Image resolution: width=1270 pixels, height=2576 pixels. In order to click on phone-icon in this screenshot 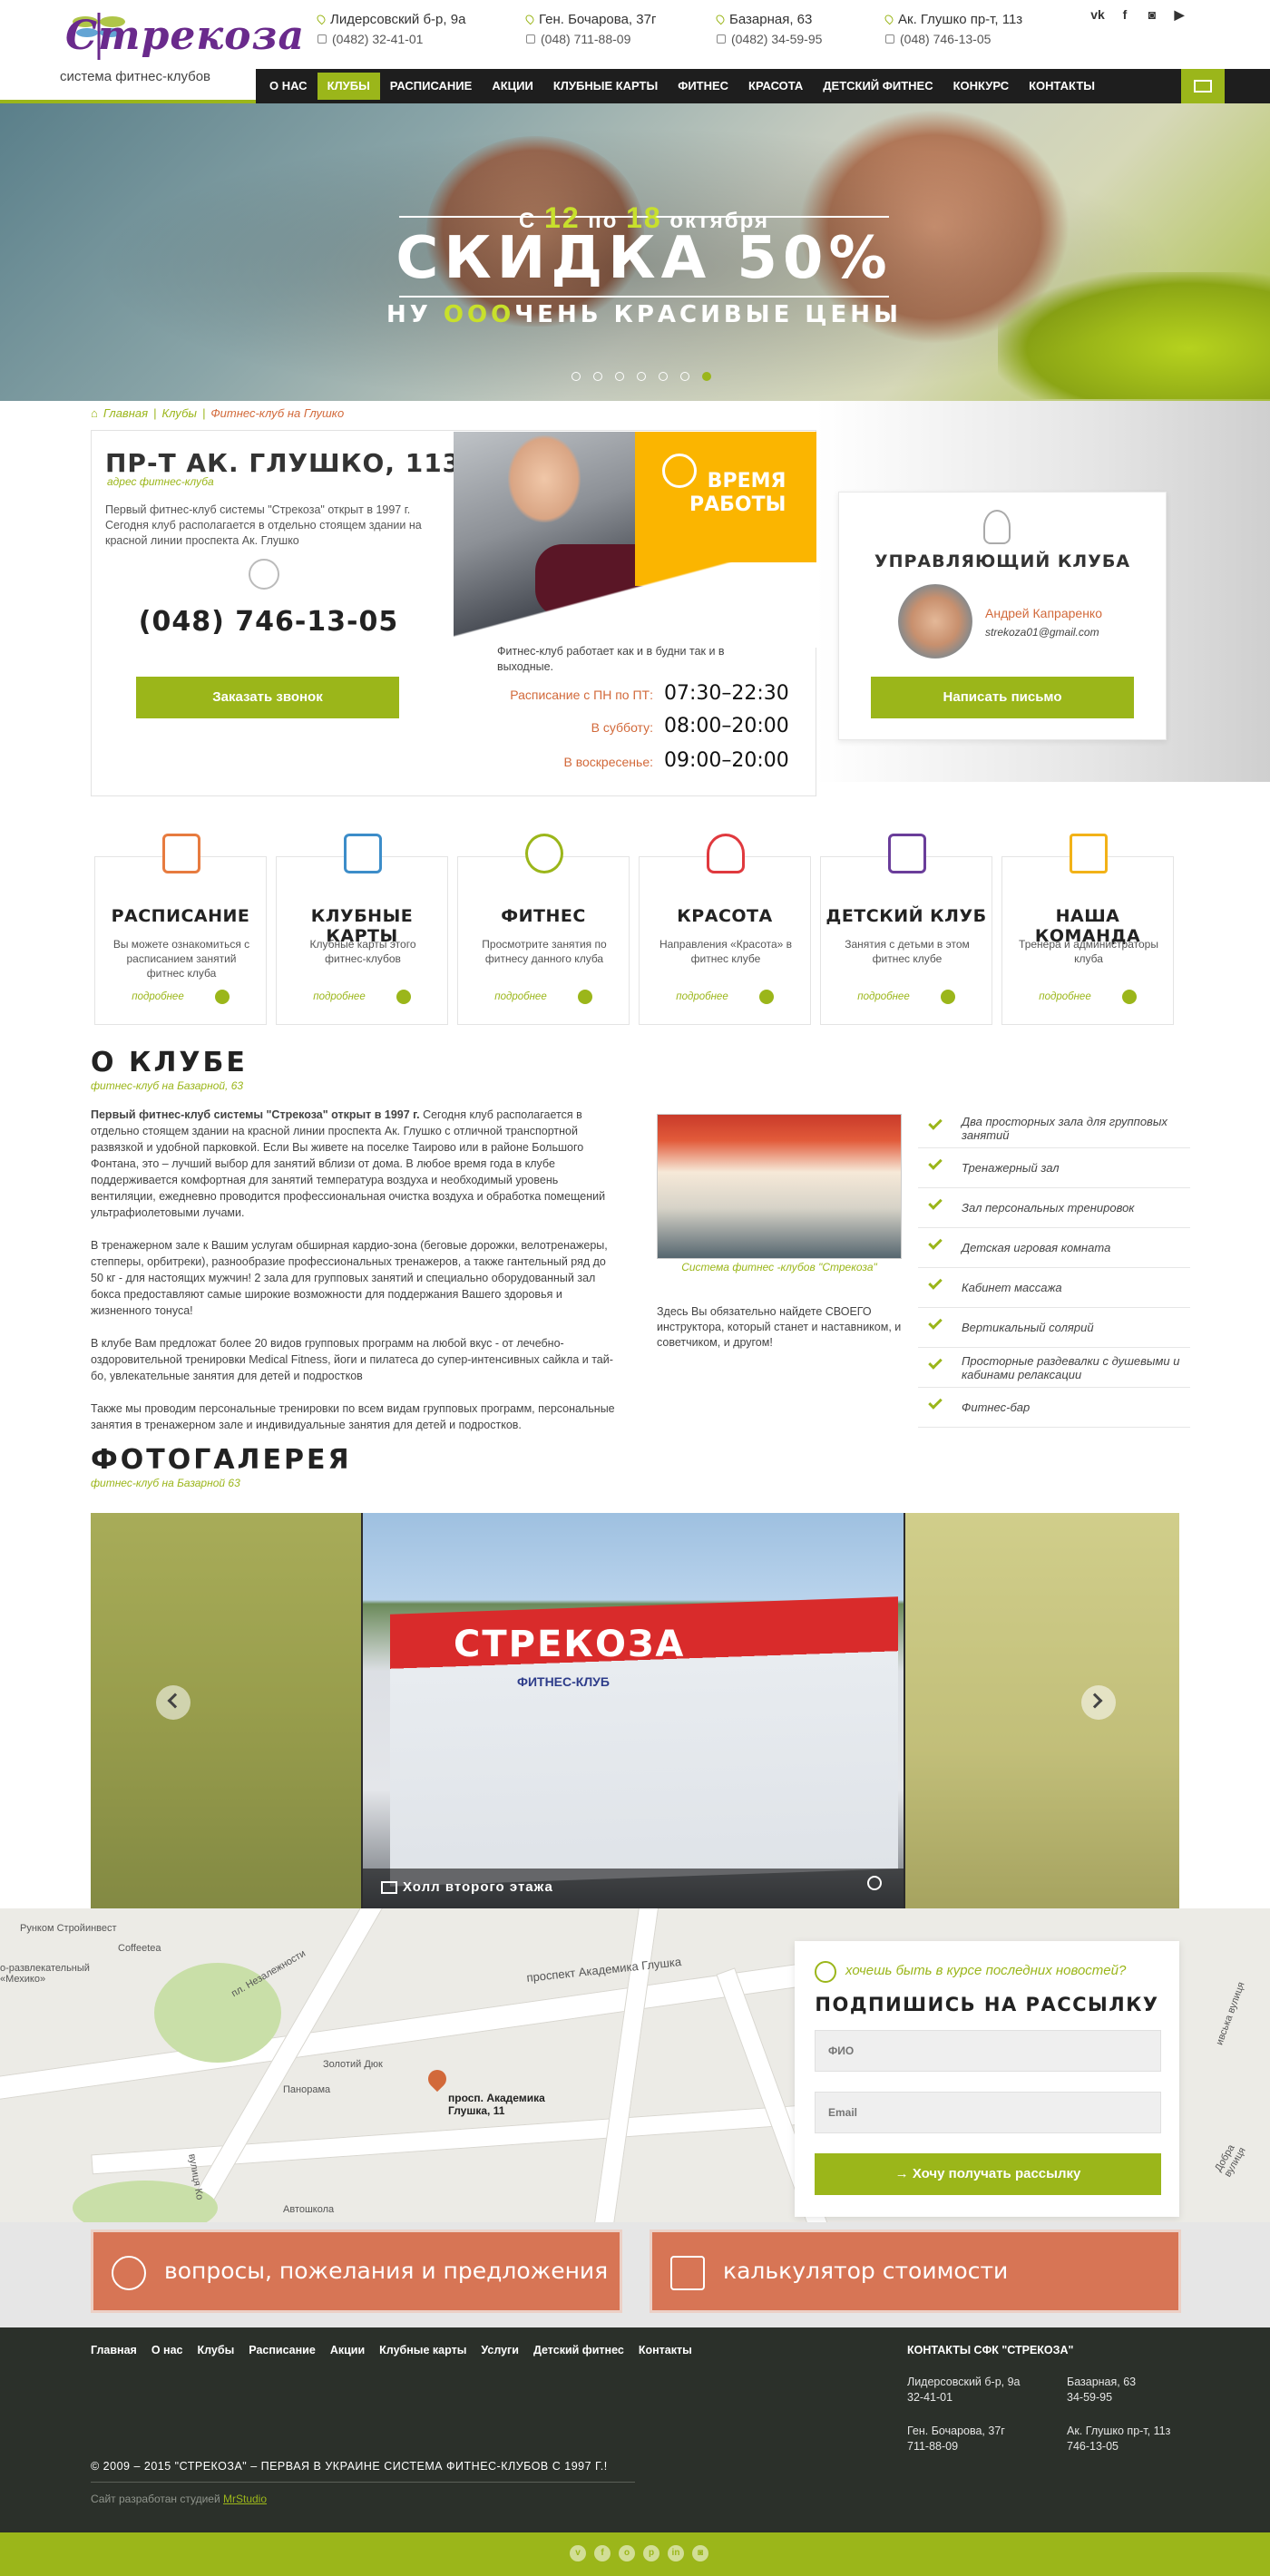, I will do `click(530, 39)`.